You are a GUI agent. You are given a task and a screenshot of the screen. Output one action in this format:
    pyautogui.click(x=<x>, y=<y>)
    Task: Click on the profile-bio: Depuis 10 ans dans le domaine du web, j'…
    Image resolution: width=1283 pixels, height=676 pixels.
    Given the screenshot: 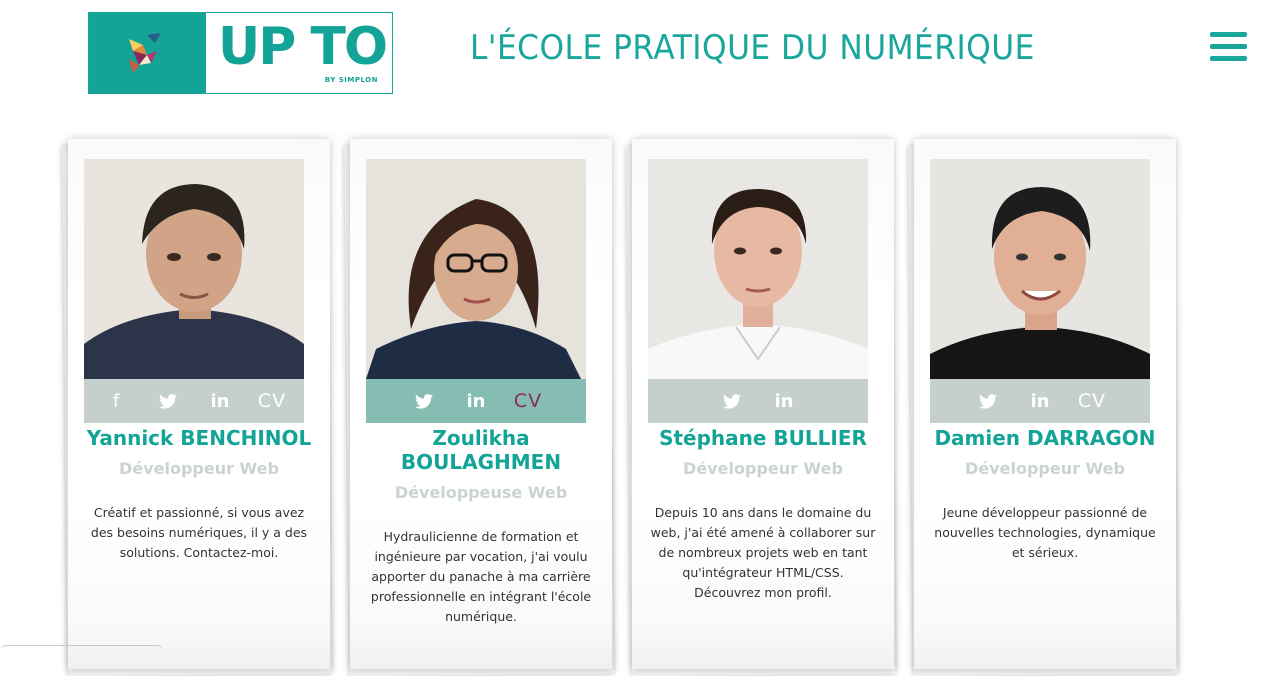 What is the action you would take?
    pyautogui.click(x=763, y=552)
    